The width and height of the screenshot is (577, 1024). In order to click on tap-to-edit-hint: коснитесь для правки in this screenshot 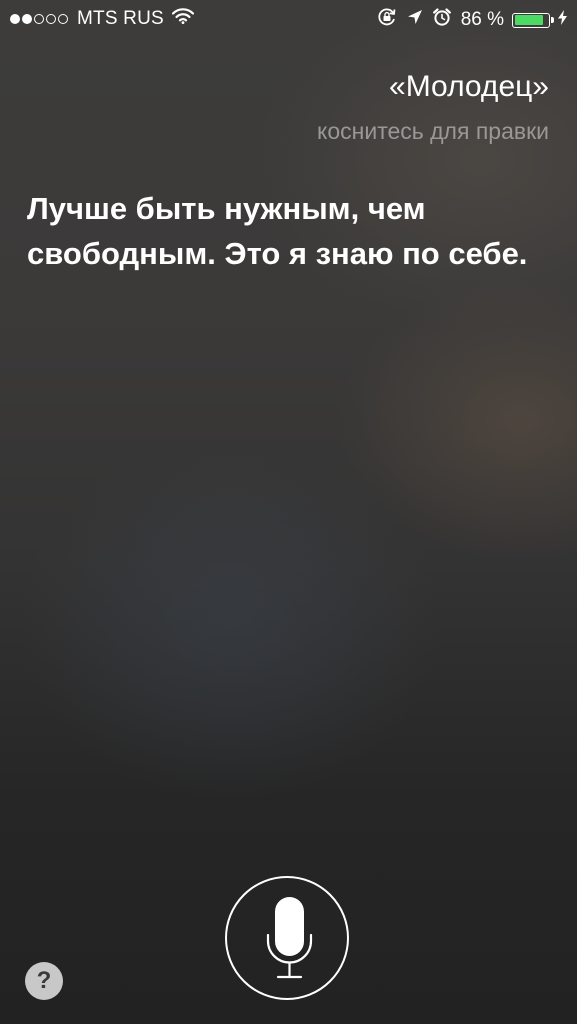, I will do `click(433, 131)`.